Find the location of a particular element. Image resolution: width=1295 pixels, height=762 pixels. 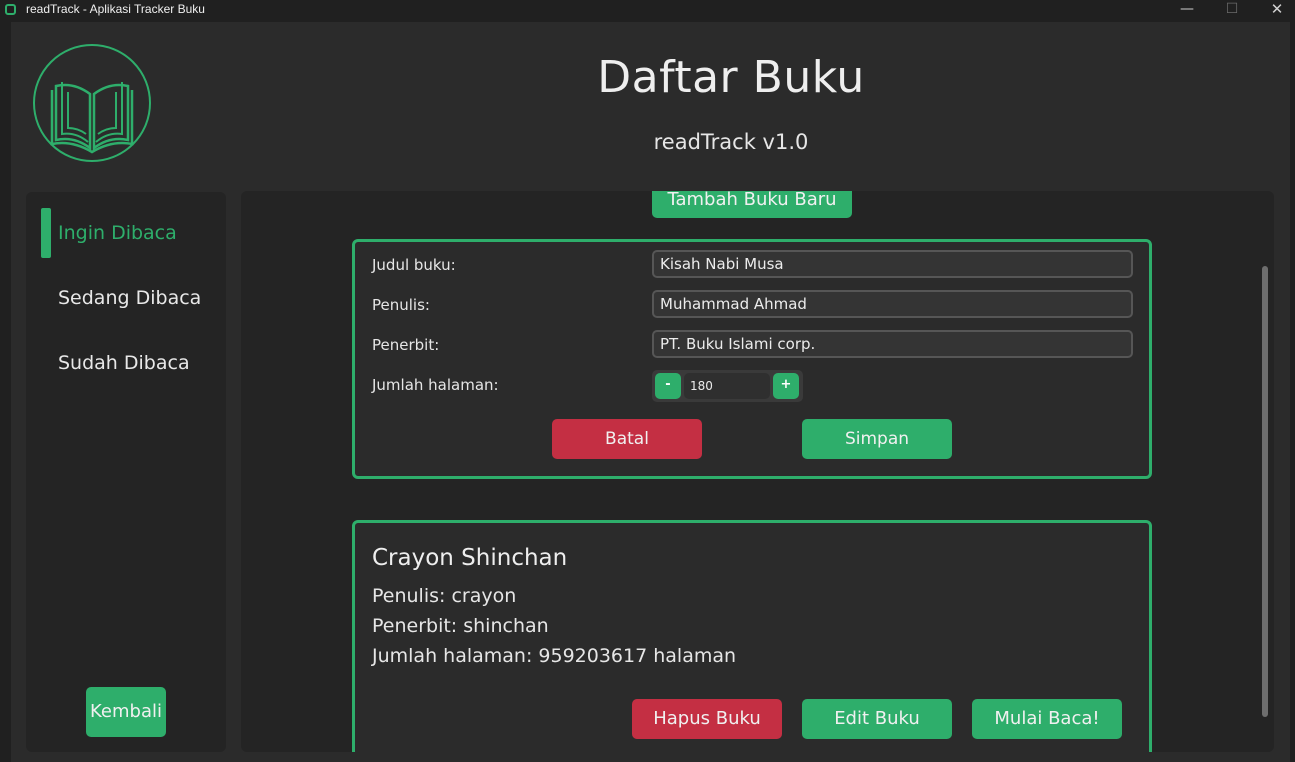

book-publisher: Penerbit: shinchan is located at coordinates (460, 626).